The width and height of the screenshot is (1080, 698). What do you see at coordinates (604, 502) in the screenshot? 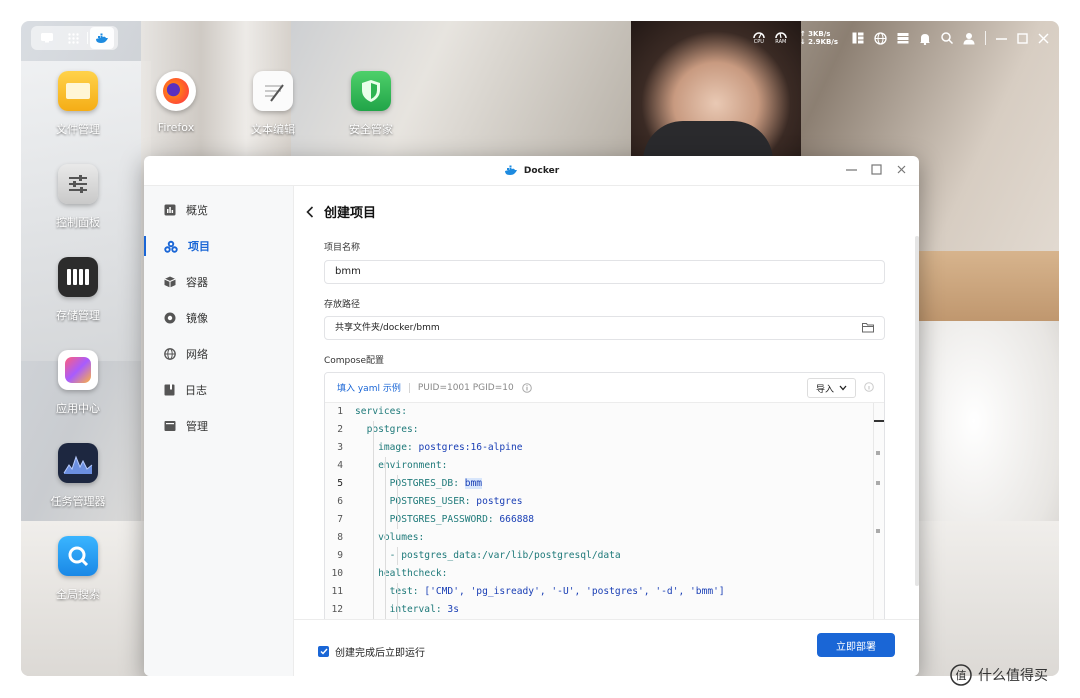
I see `code-line: 6 POSTGRES_USER: postgres` at bounding box center [604, 502].